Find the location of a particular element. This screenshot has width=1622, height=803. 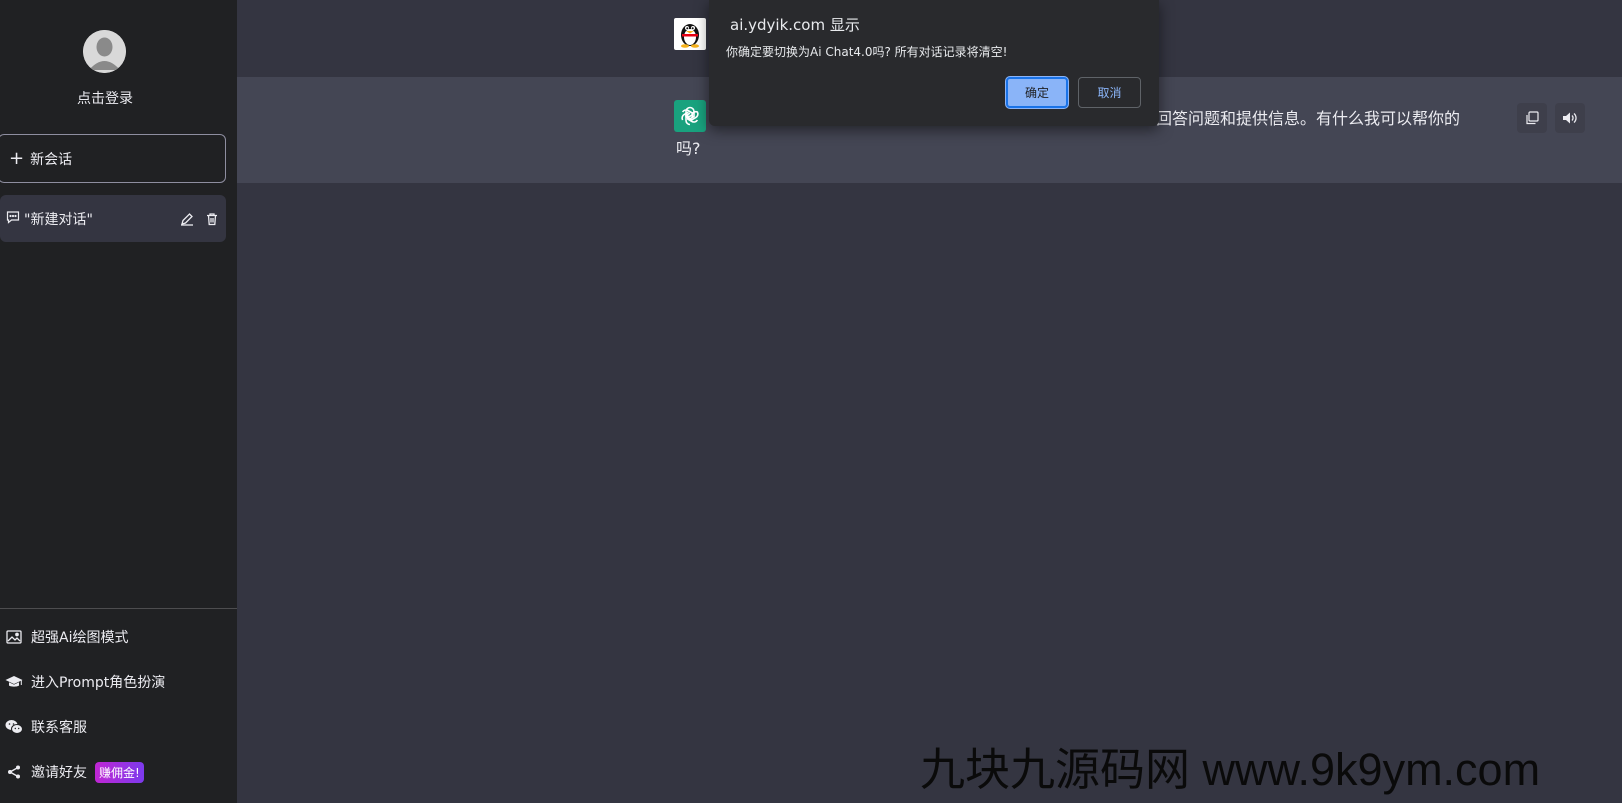

new-chat-label: 新会话 is located at coordinates (51, 159).